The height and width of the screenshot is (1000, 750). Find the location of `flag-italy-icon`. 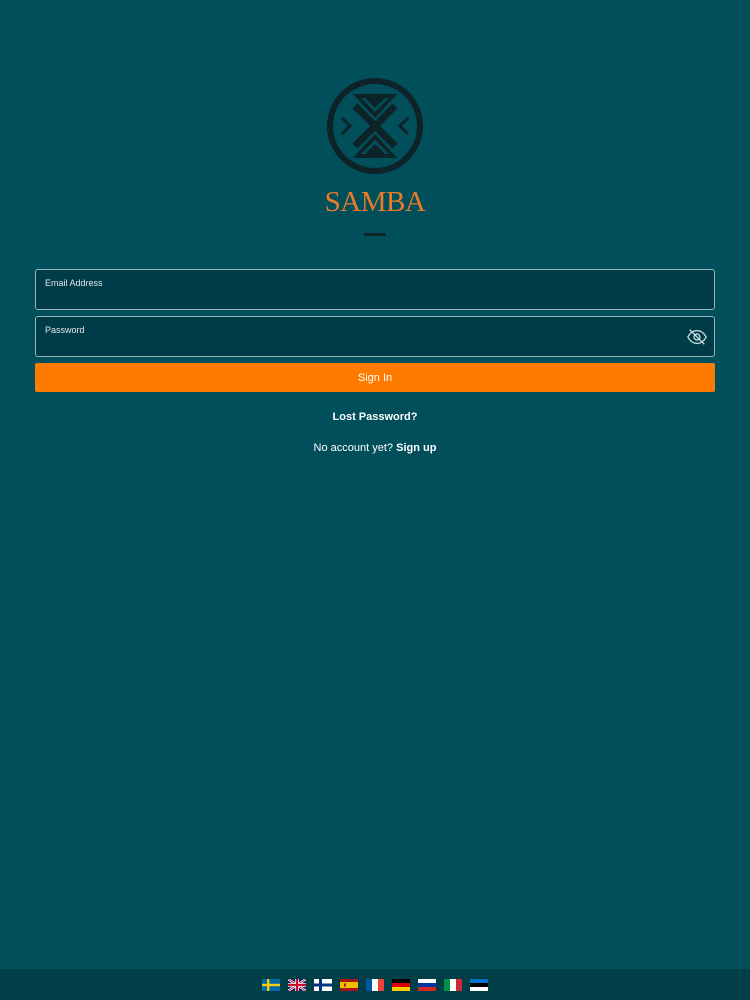

flag-italy-icon is located at coordinates (453, 984).